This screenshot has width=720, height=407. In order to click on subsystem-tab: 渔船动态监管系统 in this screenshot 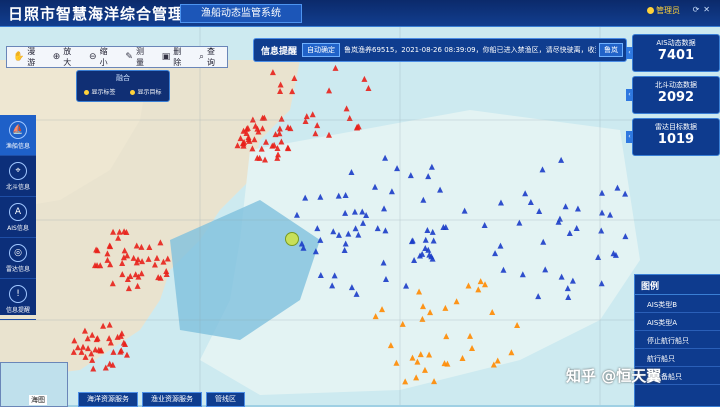, I will do `click(241, 13)`.